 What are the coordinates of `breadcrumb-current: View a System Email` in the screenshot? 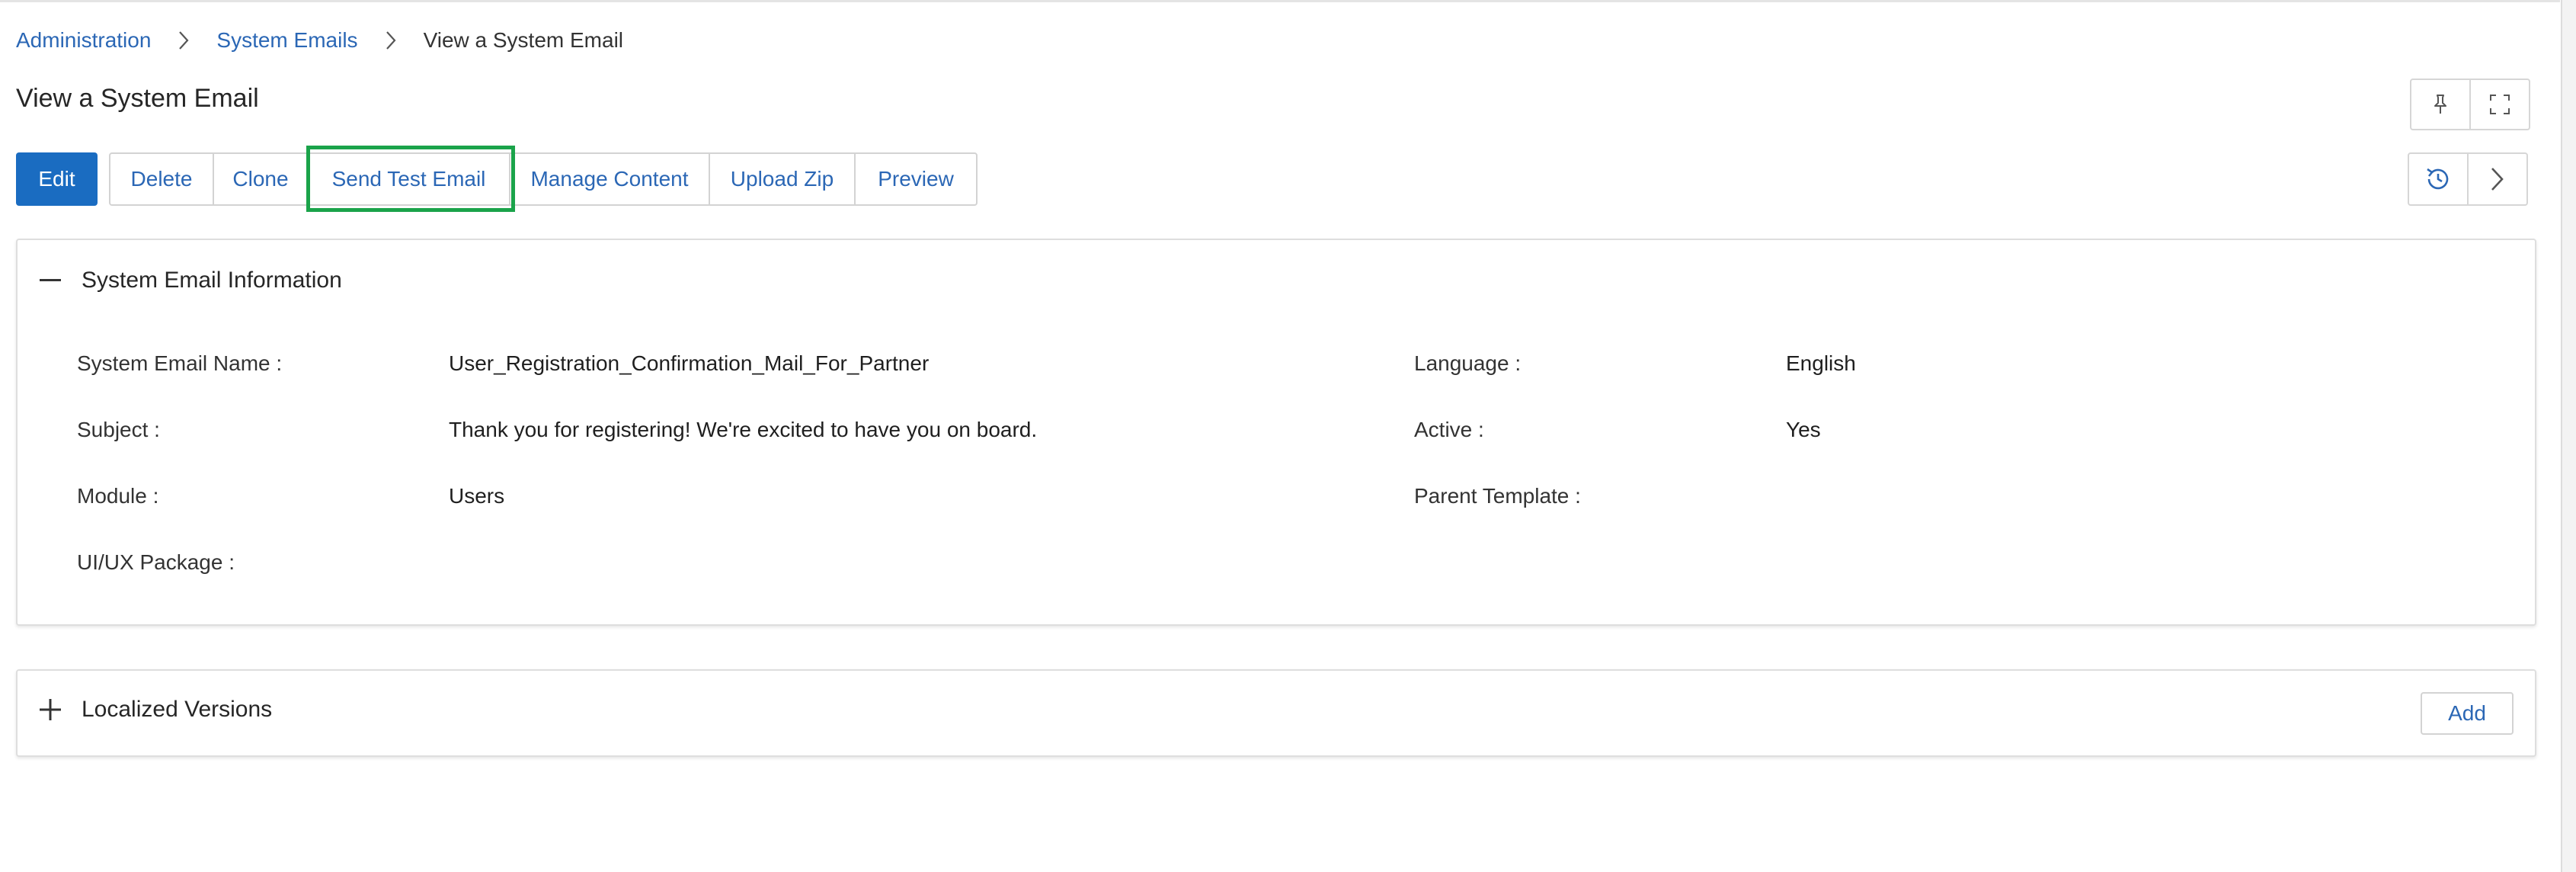 It's located at (523, 40).